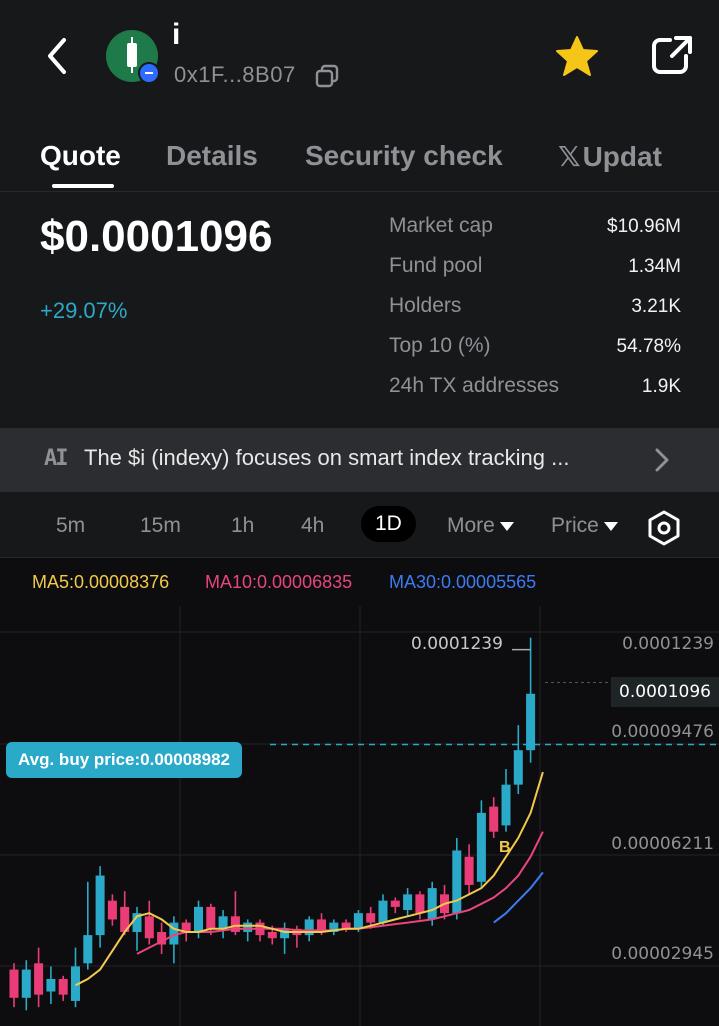 This screenshot has height=1026, width=719. I want to click on timeframe-1d: 1D, so click(388, 524).